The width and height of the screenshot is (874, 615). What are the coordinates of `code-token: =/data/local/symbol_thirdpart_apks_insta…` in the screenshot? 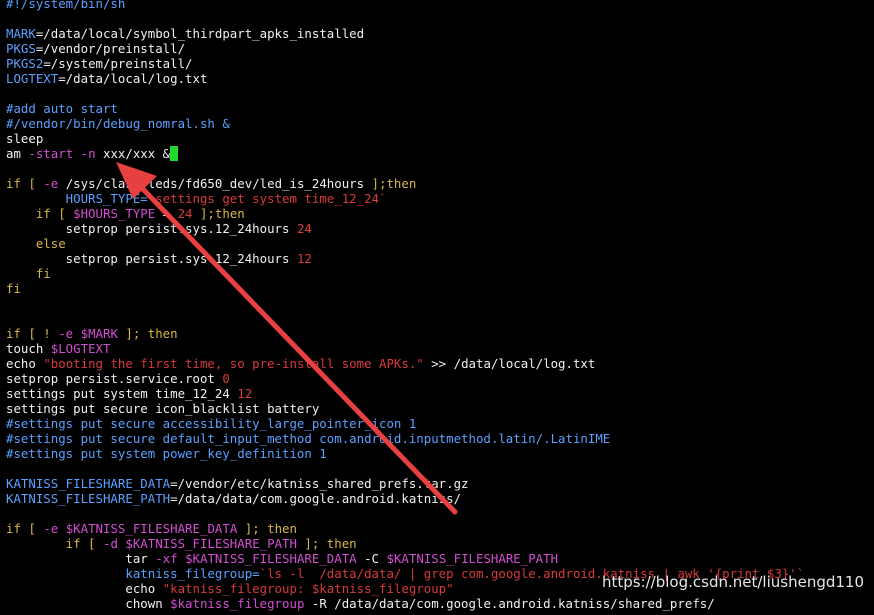 It's located at (200, 33).